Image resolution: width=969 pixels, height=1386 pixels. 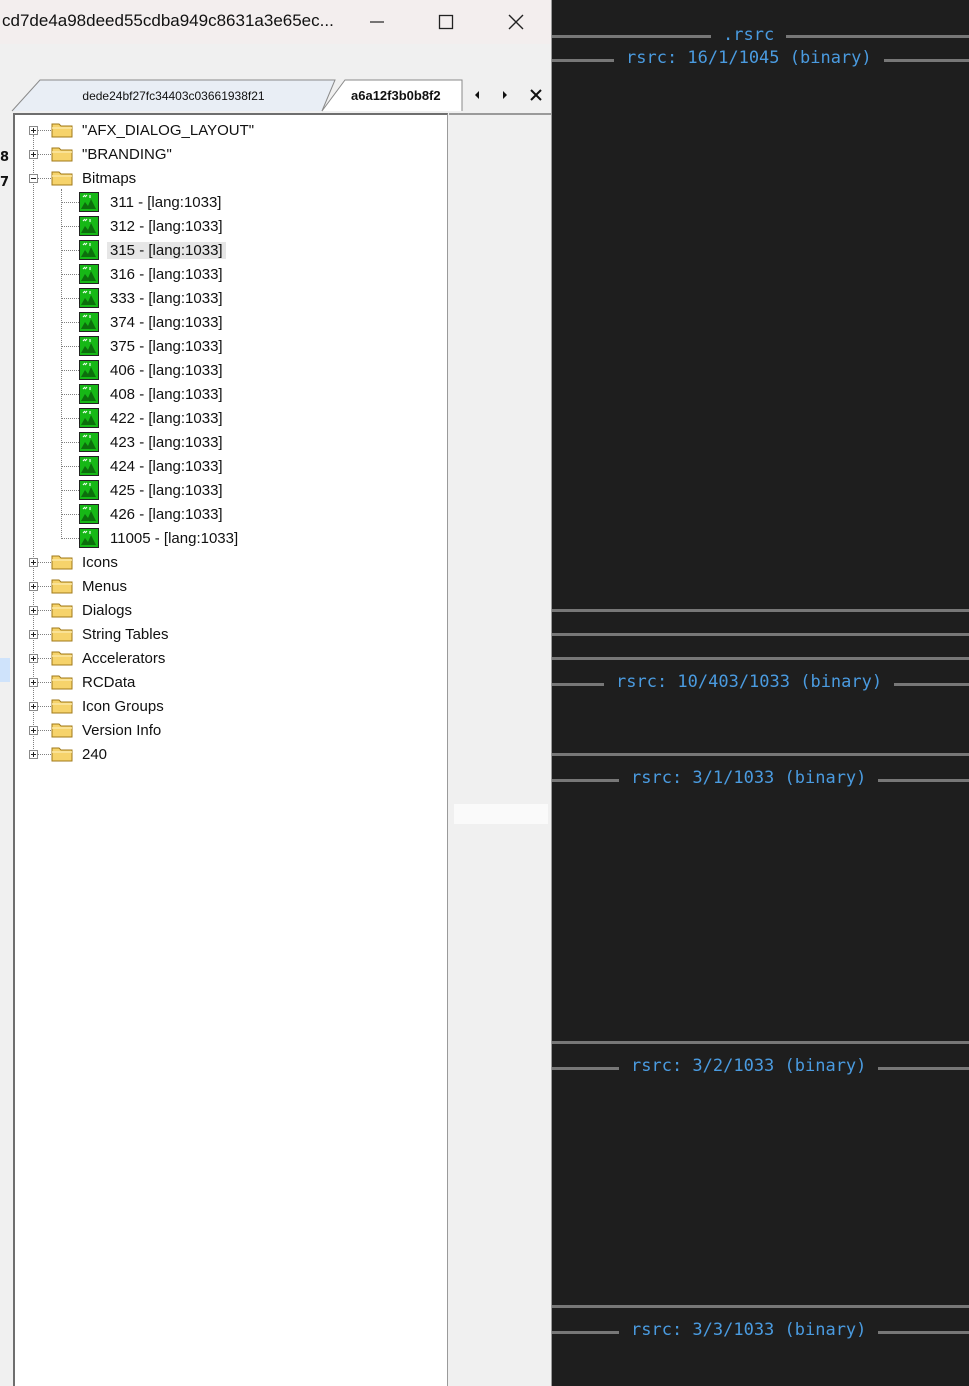 What do you see at coordinates (536, 95) in the screenshot?
I see `close-tab-button` at bounding box center [536, 95].